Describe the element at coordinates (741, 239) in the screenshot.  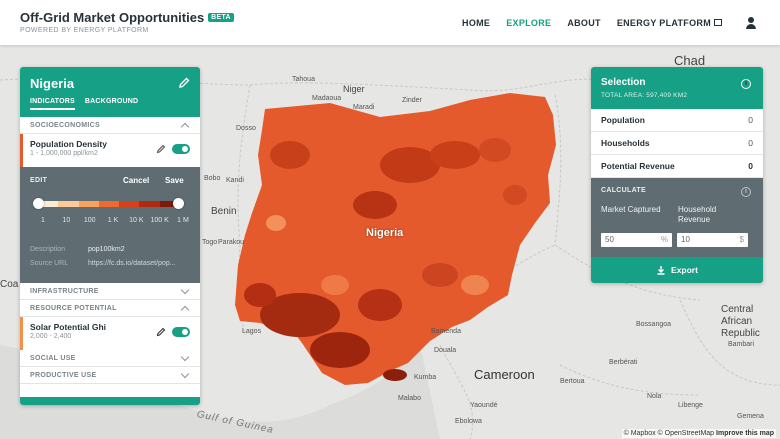
I see `input-unit: $` at that location.